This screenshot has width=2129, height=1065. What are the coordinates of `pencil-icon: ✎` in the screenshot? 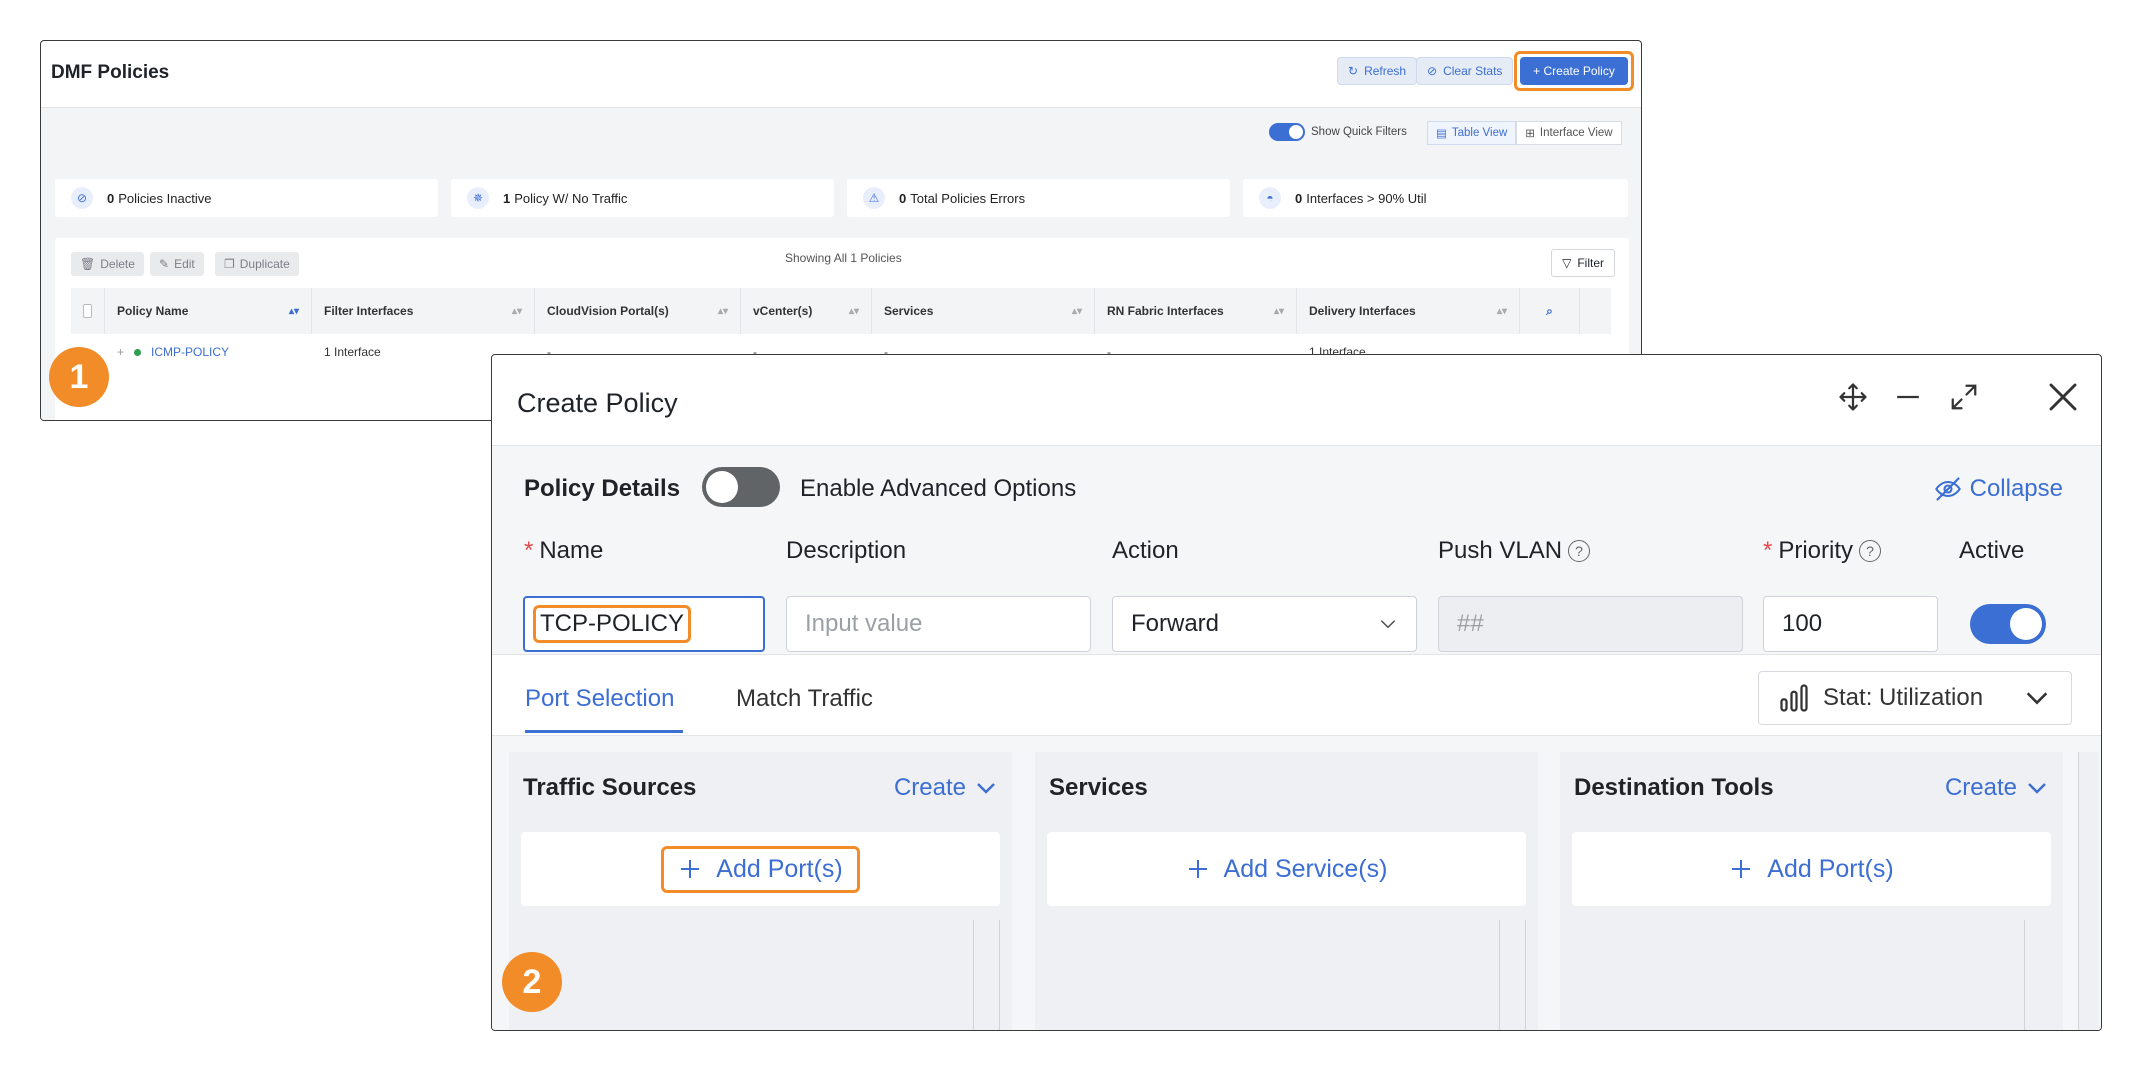 It's located at (164, 264).